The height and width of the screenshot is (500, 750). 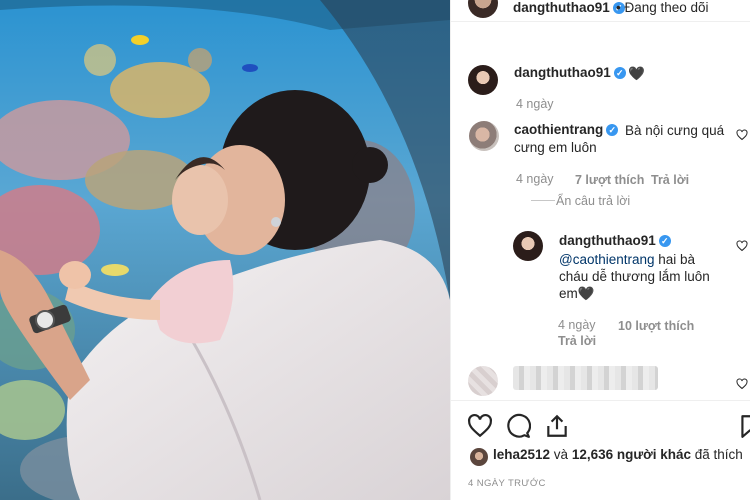 I want to click on likes-summary: leha2512 và 12,636 người khác đã thích, so click(x=618, y=454).